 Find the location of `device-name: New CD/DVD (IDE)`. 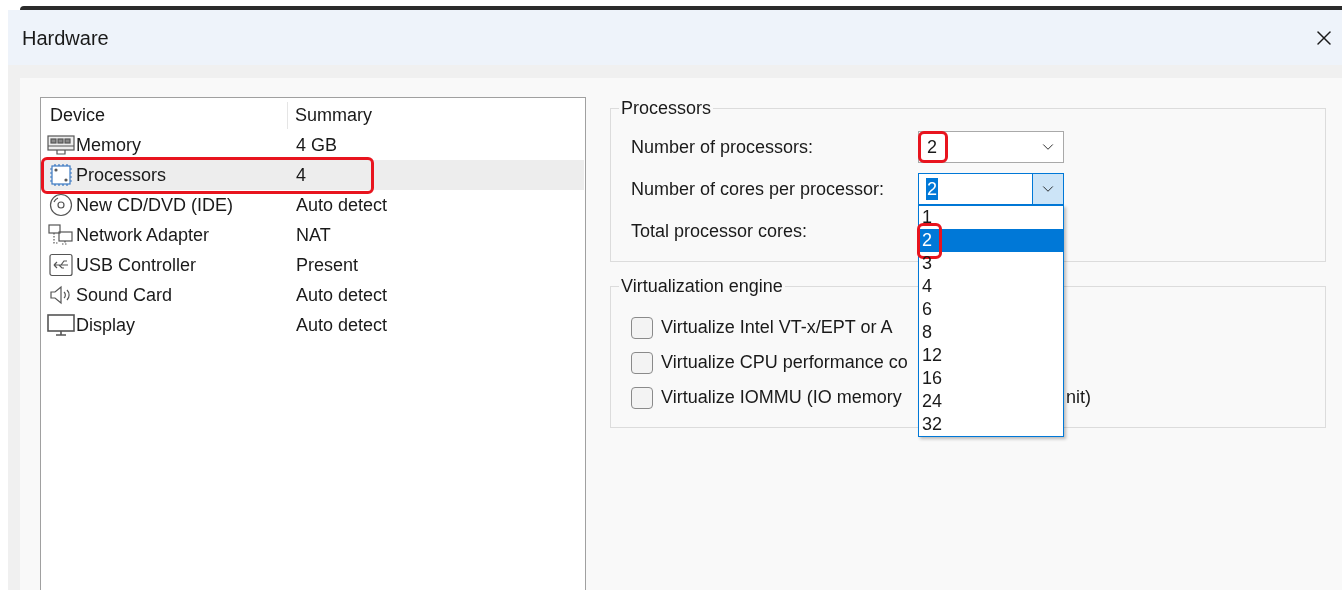

device-name: New CD/DVD (IDE) is located at coordinates (154, 205).